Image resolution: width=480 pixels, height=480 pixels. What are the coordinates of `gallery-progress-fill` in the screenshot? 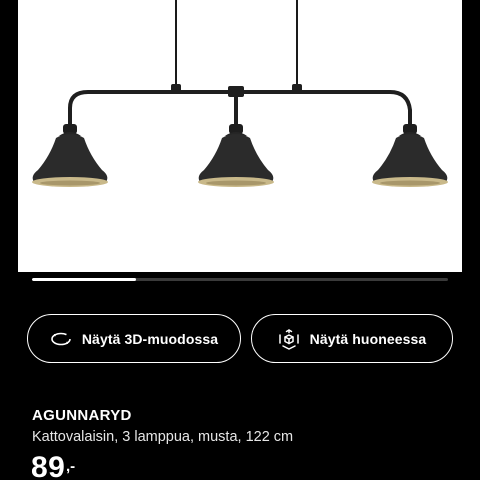 It's located at (84, 279).